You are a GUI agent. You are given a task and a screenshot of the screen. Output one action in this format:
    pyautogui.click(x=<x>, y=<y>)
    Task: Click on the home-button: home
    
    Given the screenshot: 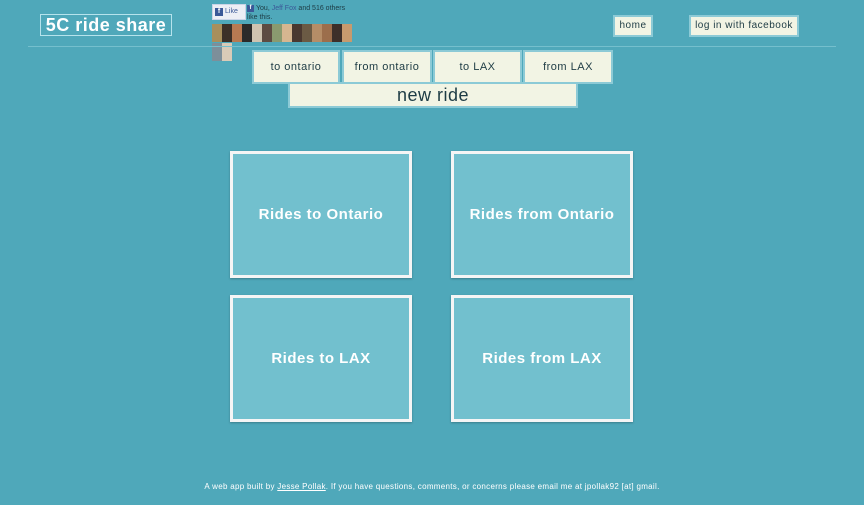 What is the action you would take?
    pyautogui.click(x=633, y=26)
    